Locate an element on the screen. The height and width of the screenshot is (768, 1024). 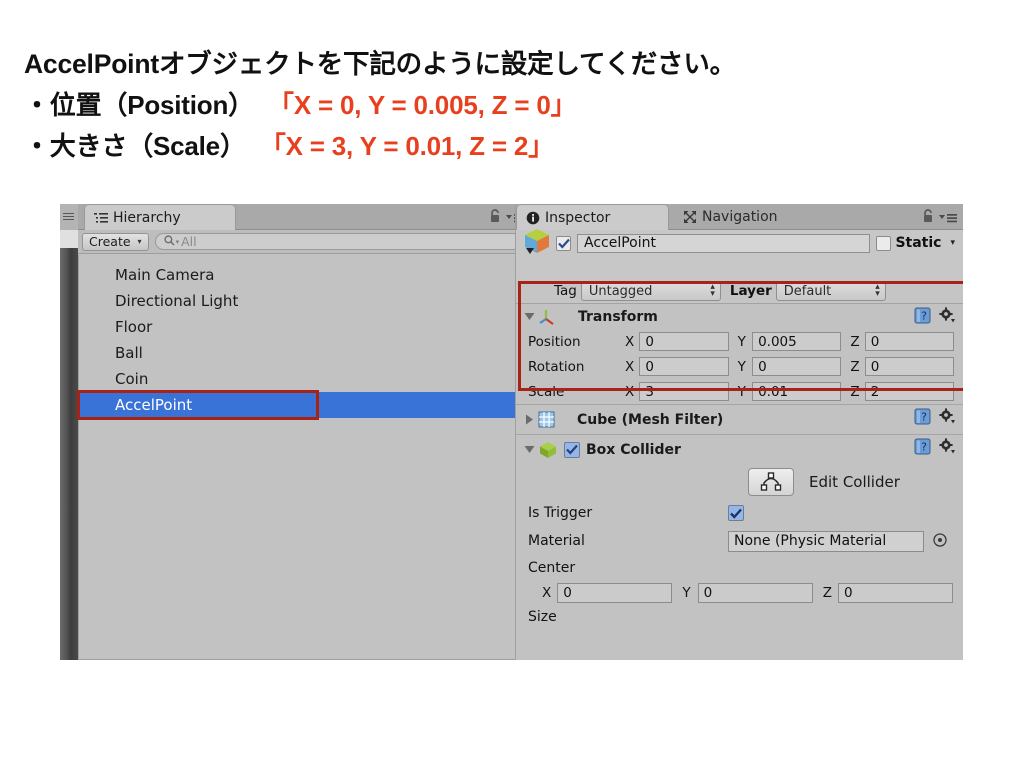
mesh-filter-header: Cube (Mesh Filter) ? is located at coordinates (739, 419).